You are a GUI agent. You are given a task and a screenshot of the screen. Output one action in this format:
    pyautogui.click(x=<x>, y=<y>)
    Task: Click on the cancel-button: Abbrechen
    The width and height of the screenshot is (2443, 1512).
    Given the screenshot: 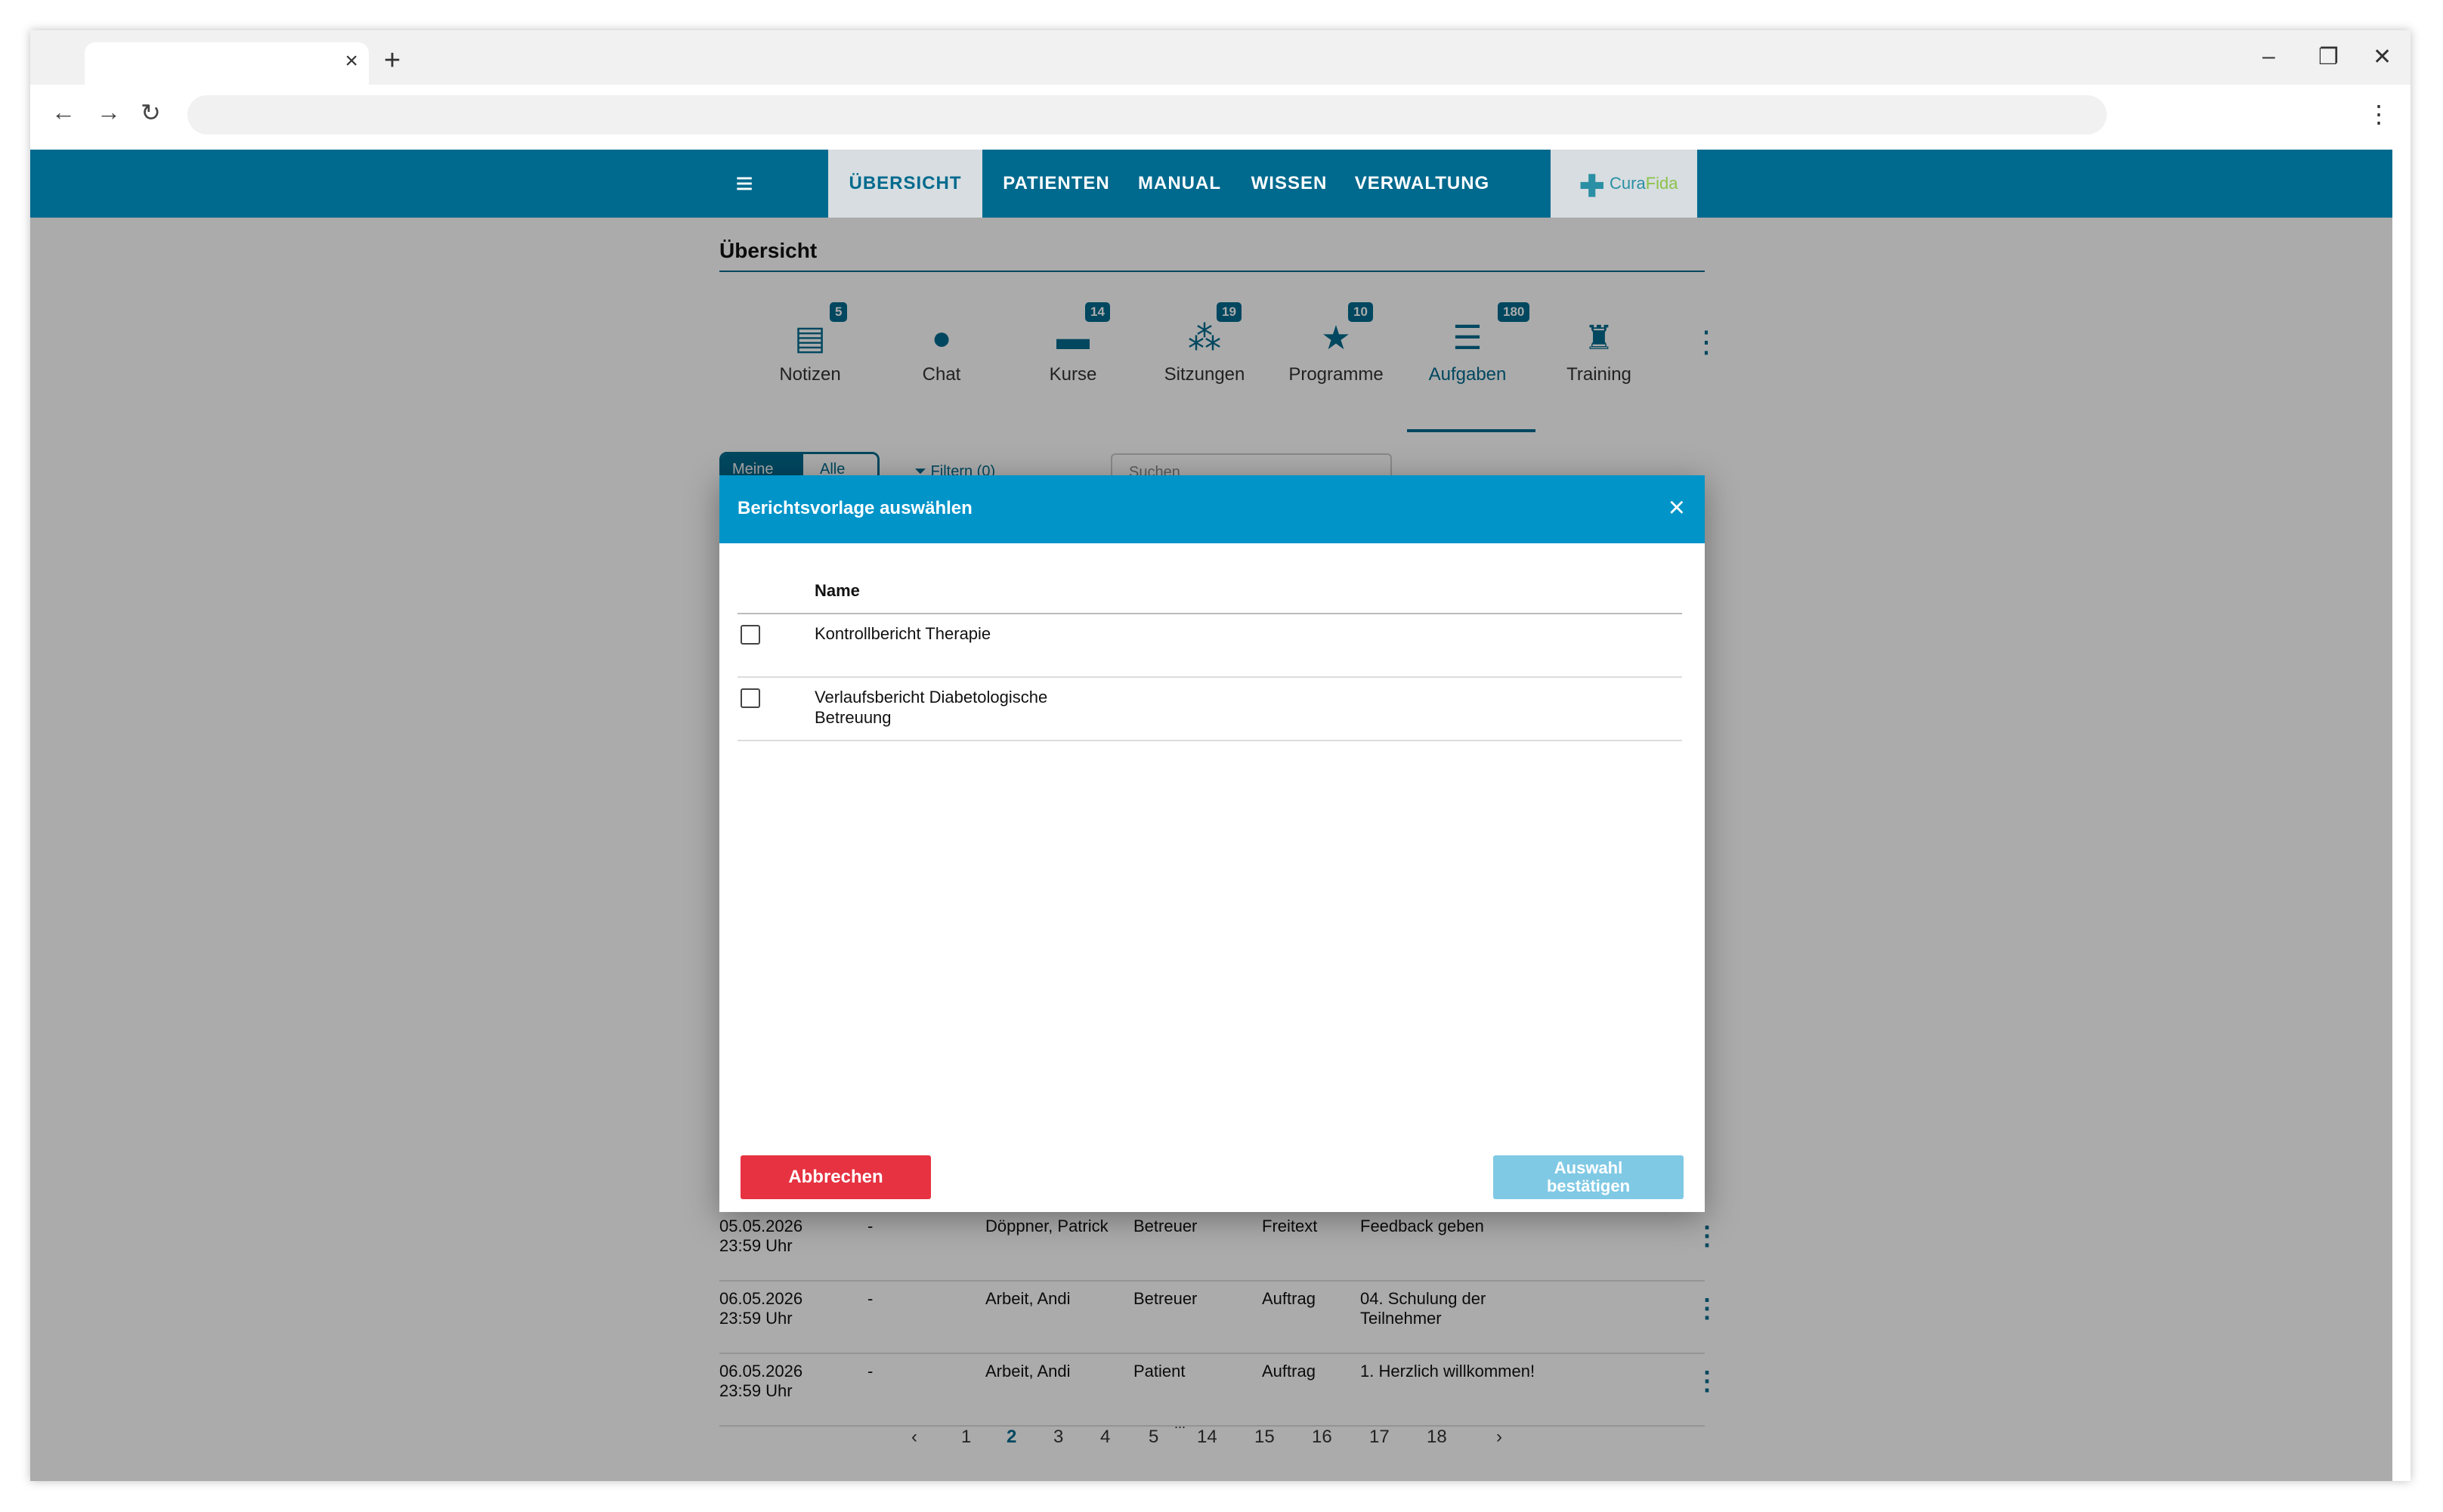 What is the action you would take?
    pyautogui.click(x=836, y=1177)
    